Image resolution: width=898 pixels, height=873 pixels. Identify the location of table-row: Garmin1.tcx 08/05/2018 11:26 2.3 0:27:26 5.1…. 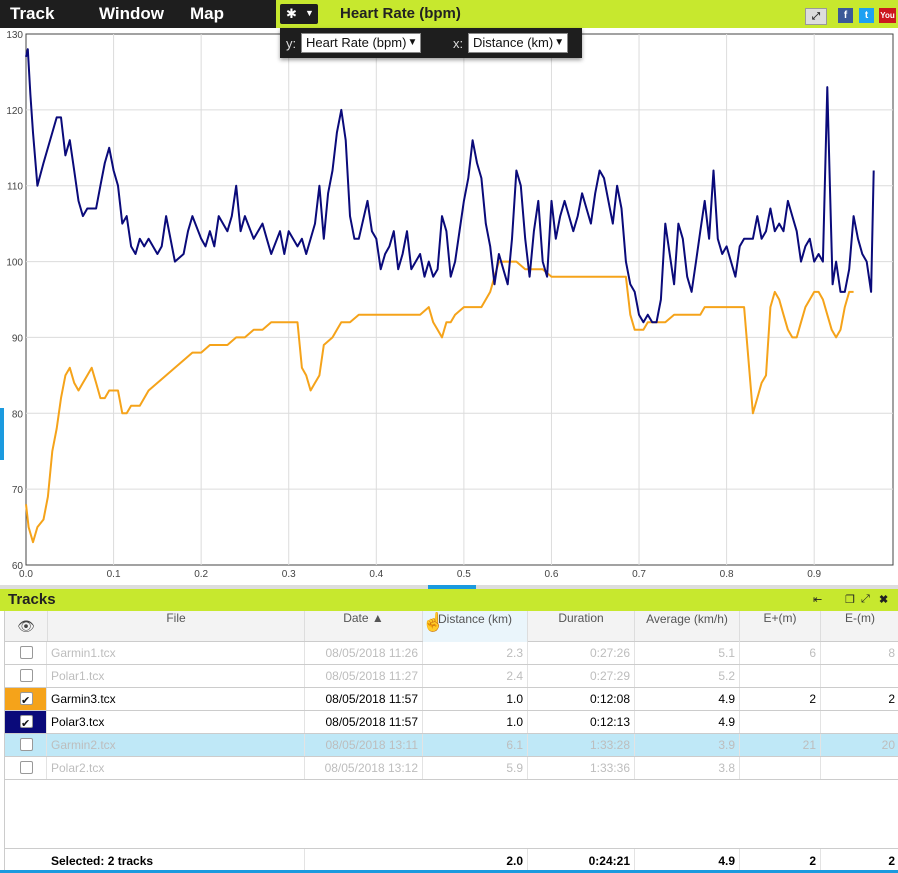
(451, 653).